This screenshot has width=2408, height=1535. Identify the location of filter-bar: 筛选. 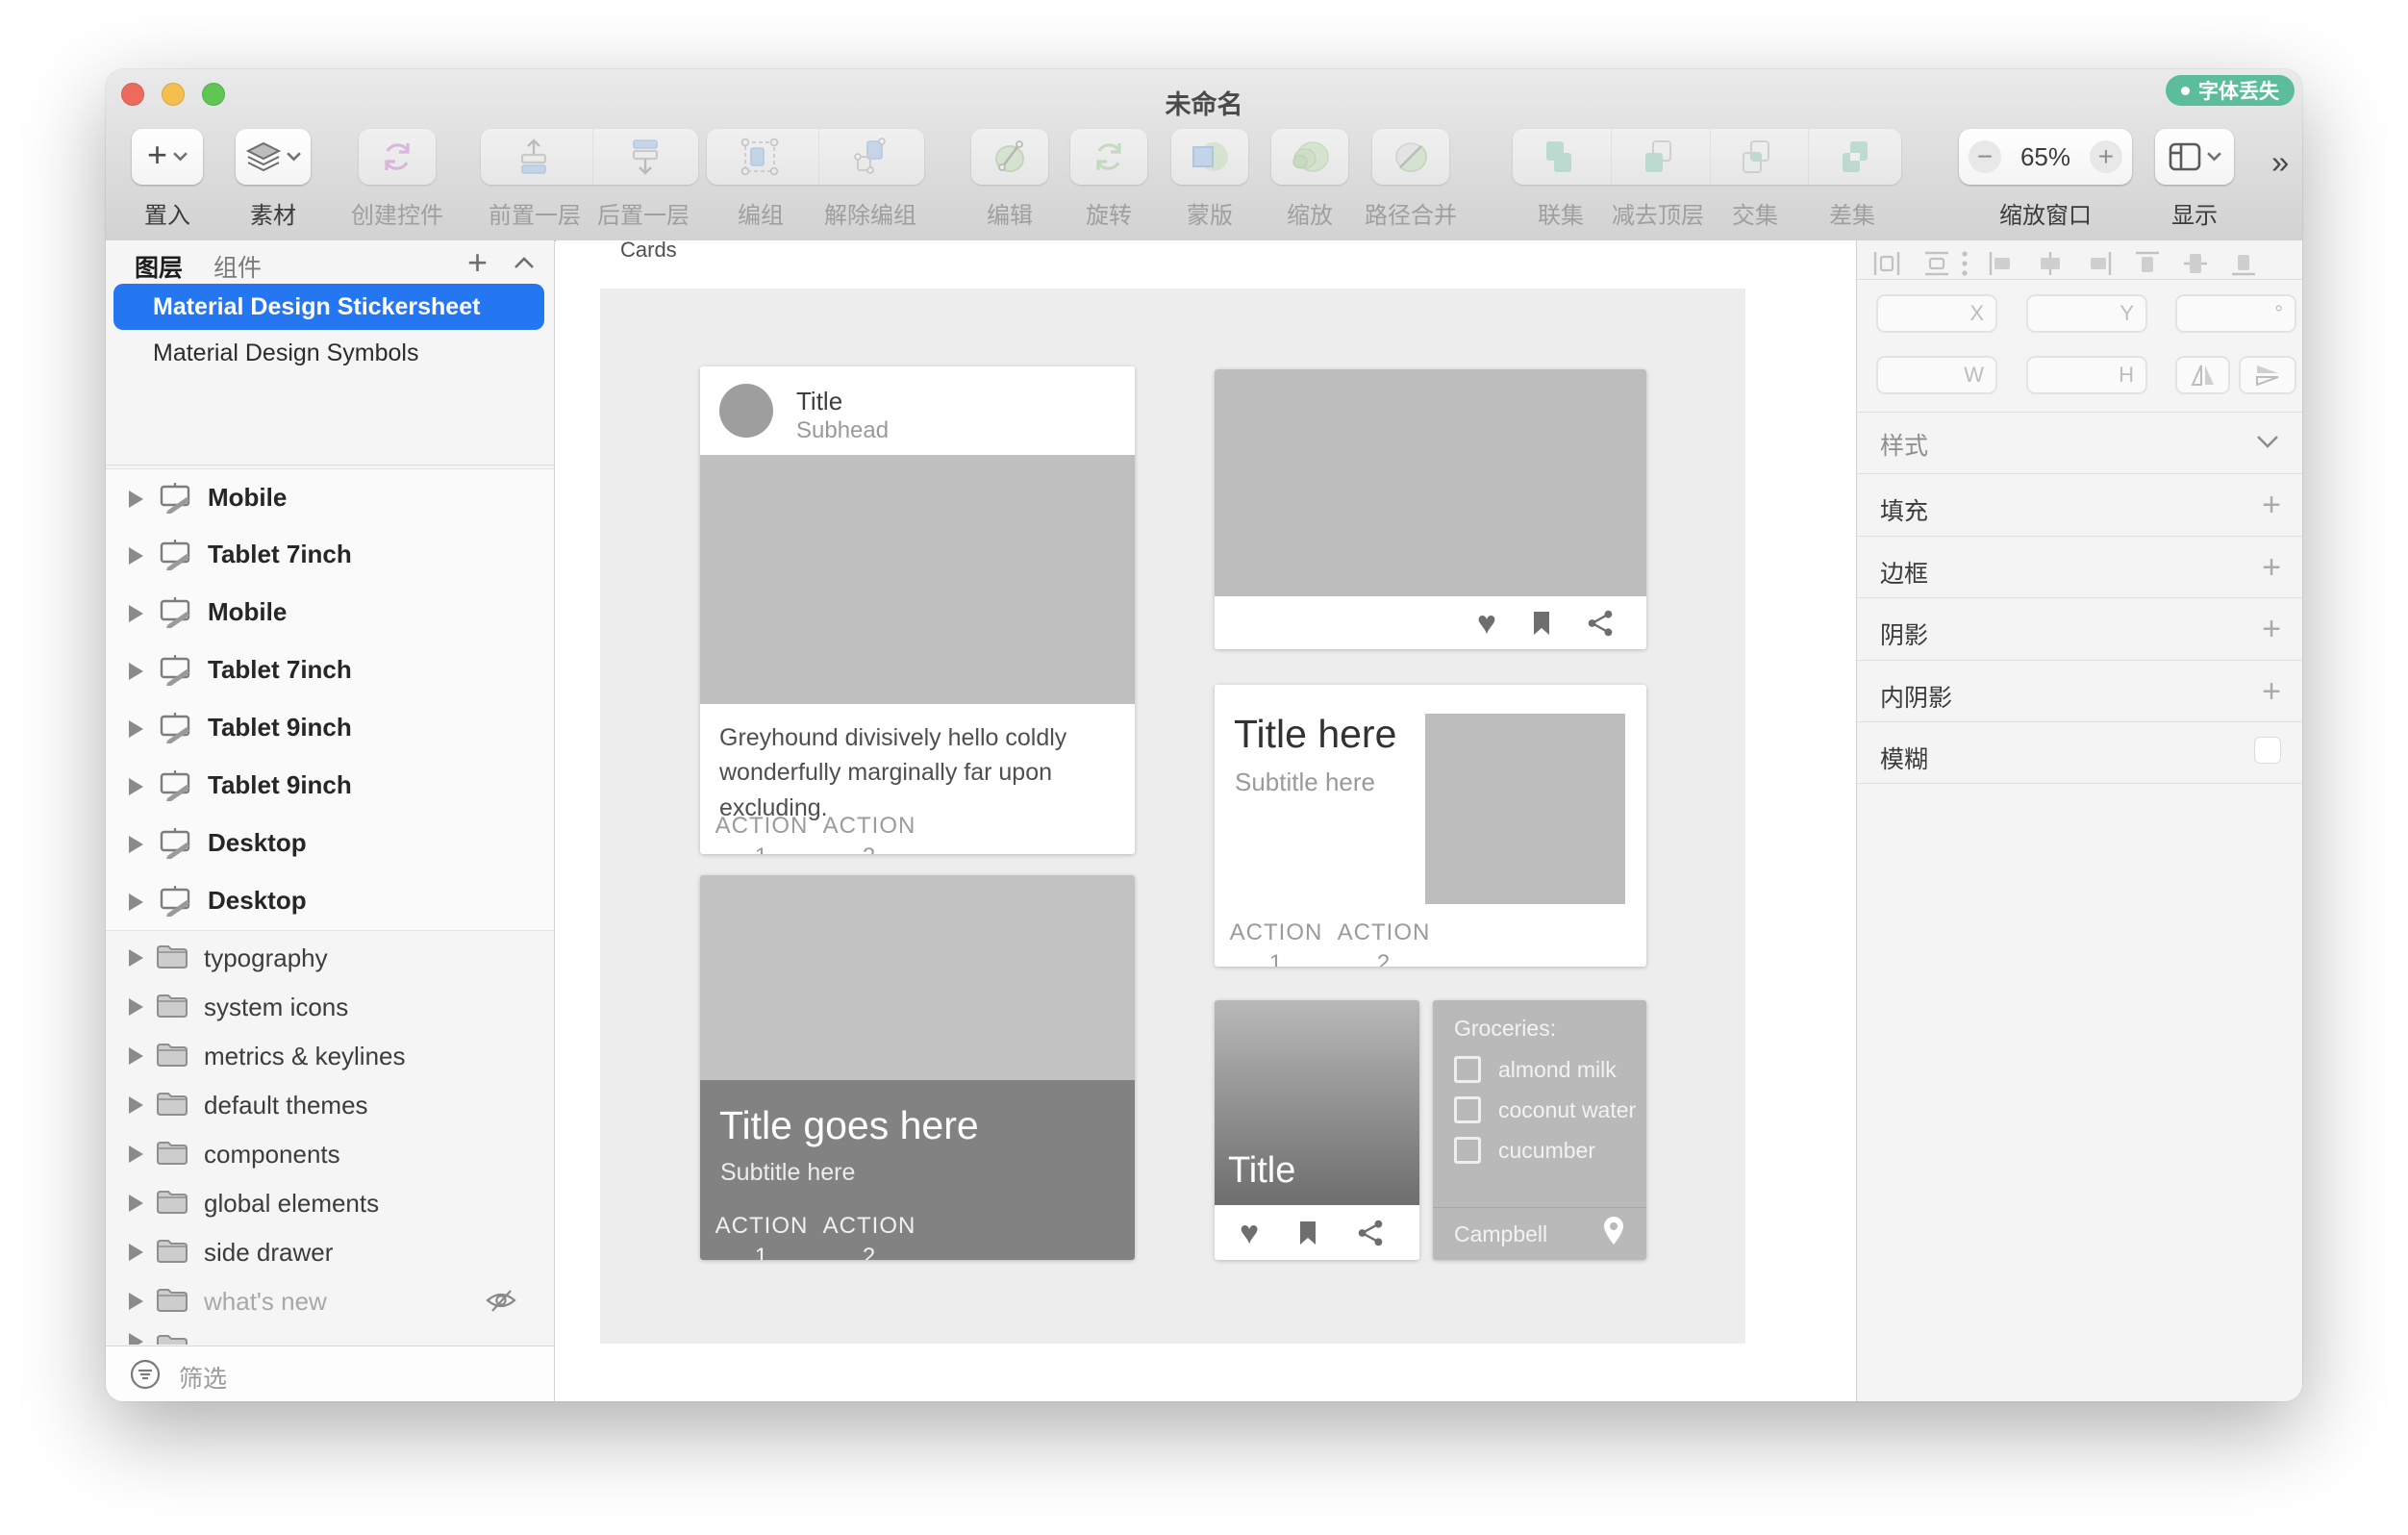
(330, 1373).